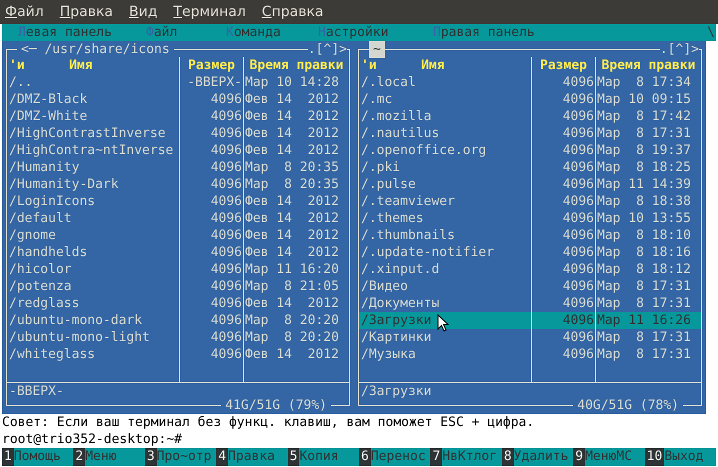 This screenshot has height=467, width=718. What do you see at coordinates (48, 116) in the screenshot?
I see `file-name: /DMZ-White` at bounding box center [48, 116].